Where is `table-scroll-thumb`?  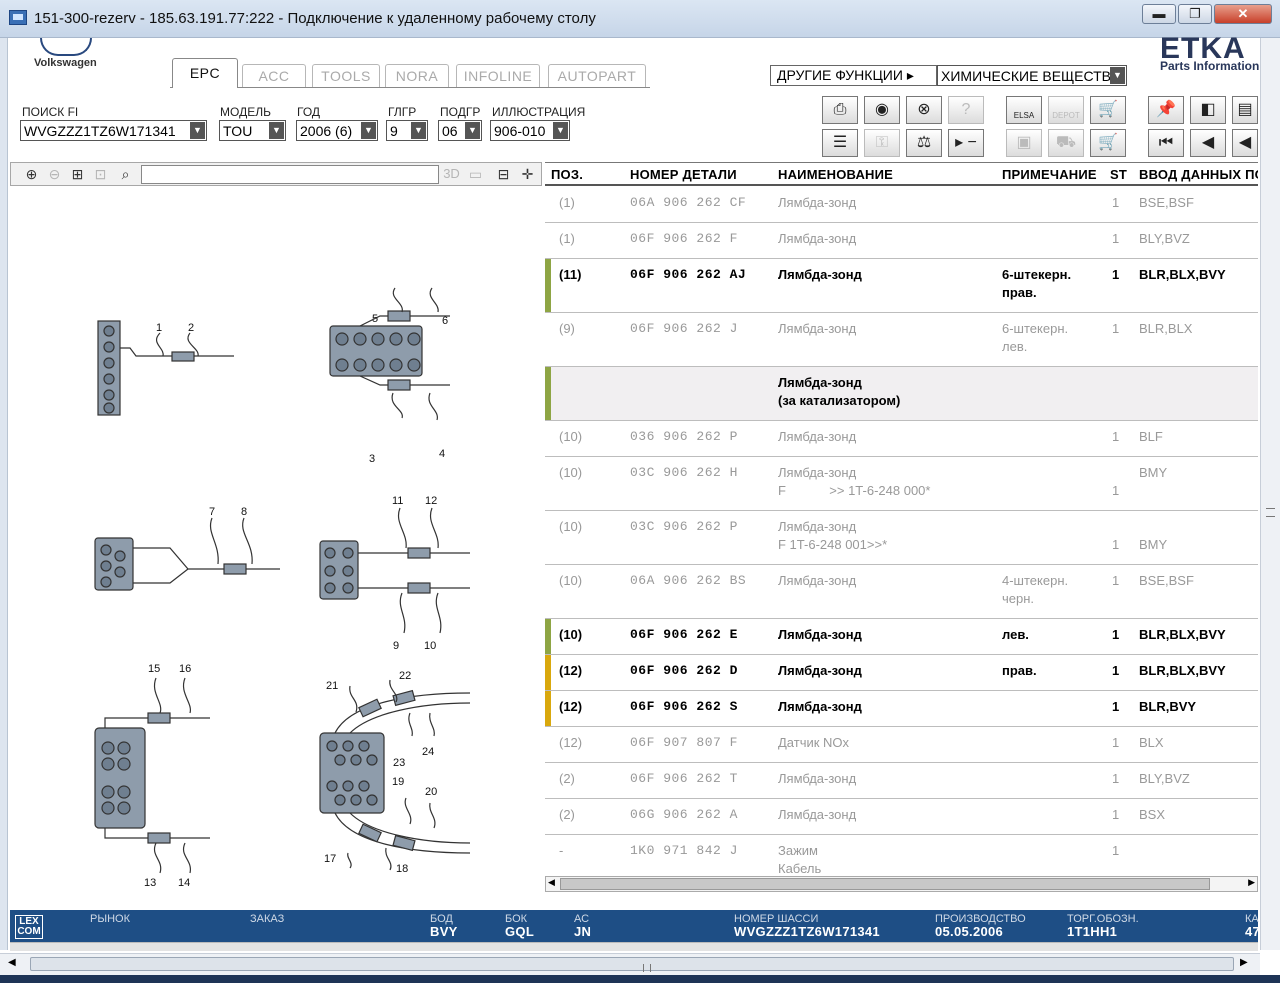
table-scroll-thumb is located at coordinates (885, 884).